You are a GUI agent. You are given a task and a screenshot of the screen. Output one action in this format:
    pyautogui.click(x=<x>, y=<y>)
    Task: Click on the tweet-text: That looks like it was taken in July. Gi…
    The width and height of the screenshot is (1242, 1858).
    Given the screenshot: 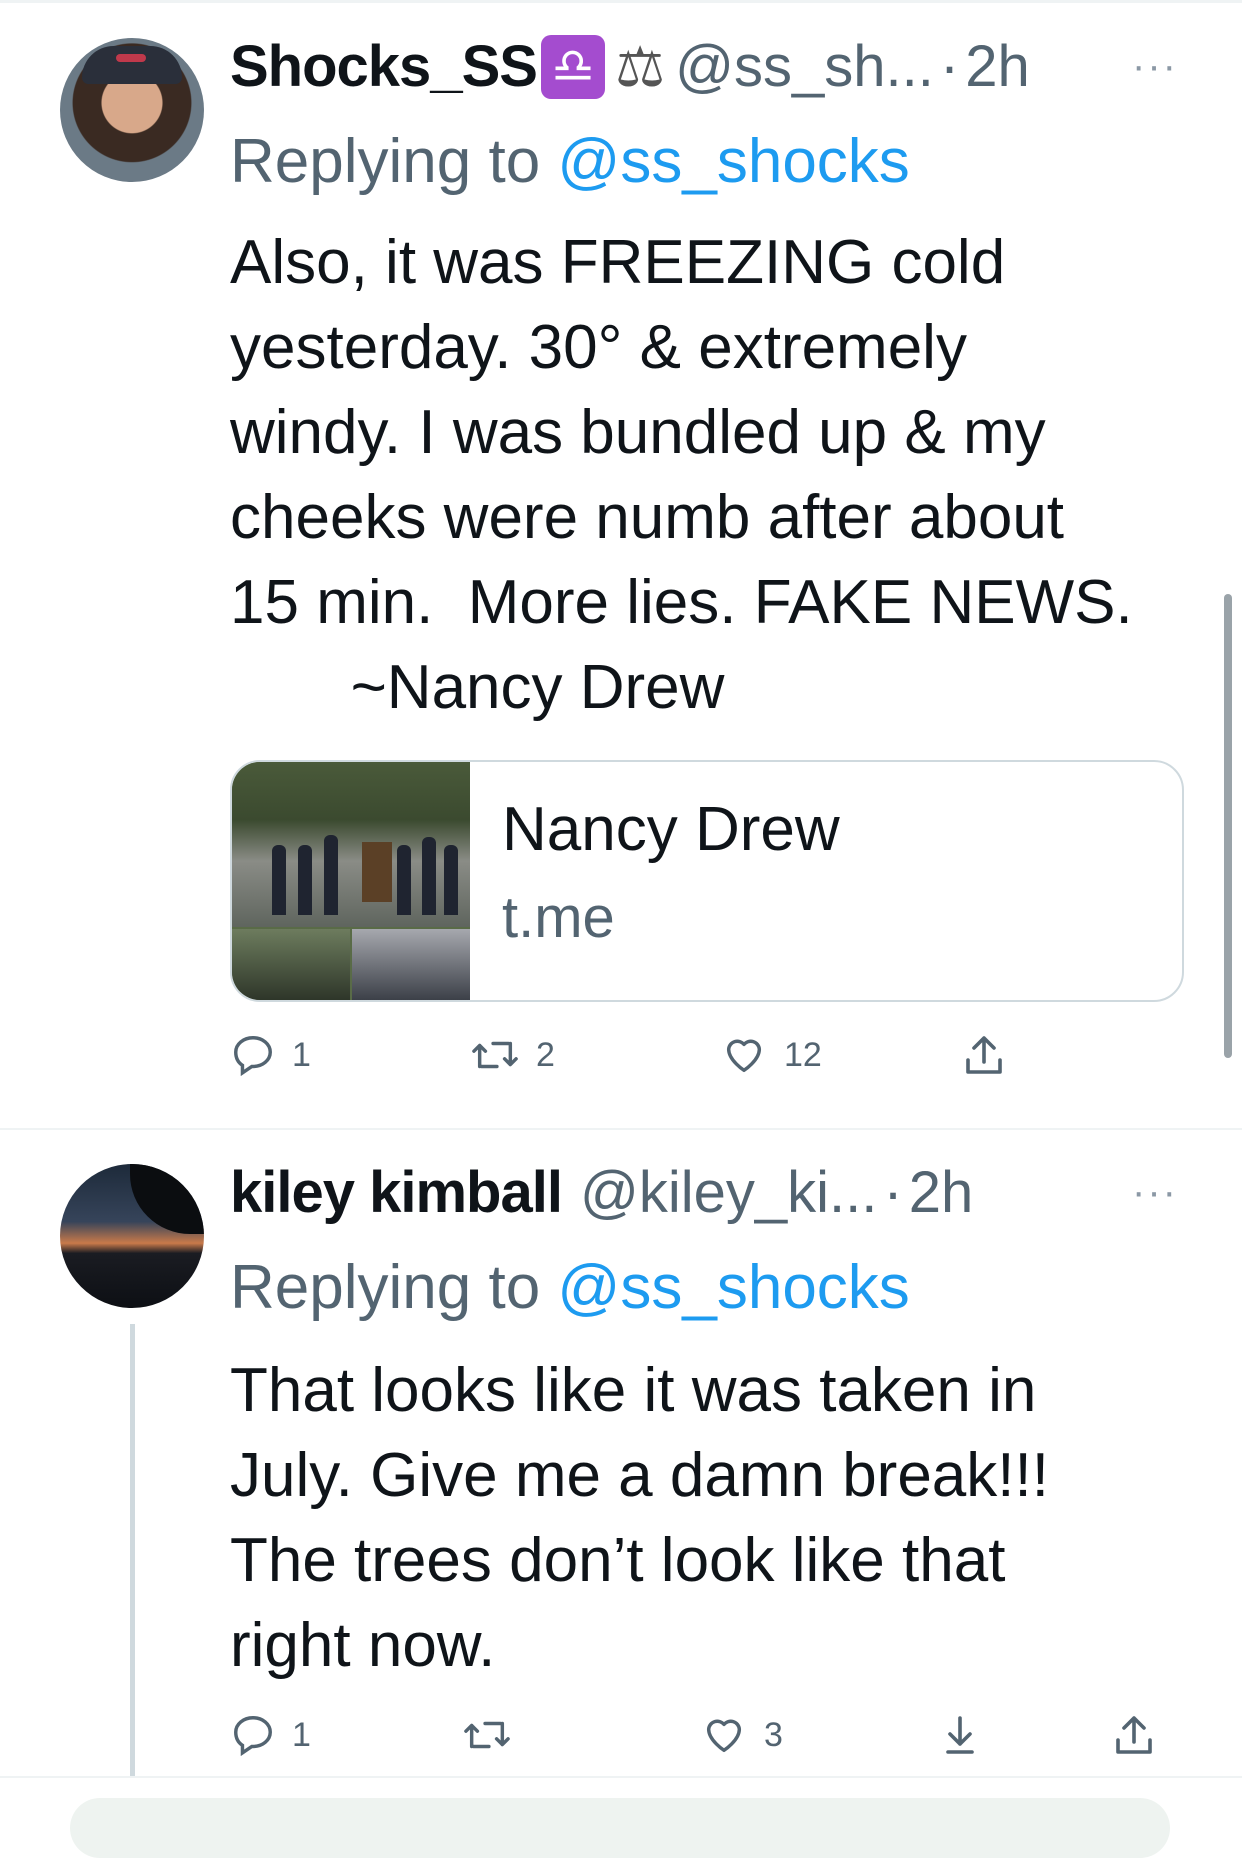 What is the action you would take?
    pyautogui.click(x=639, y=1518)
    